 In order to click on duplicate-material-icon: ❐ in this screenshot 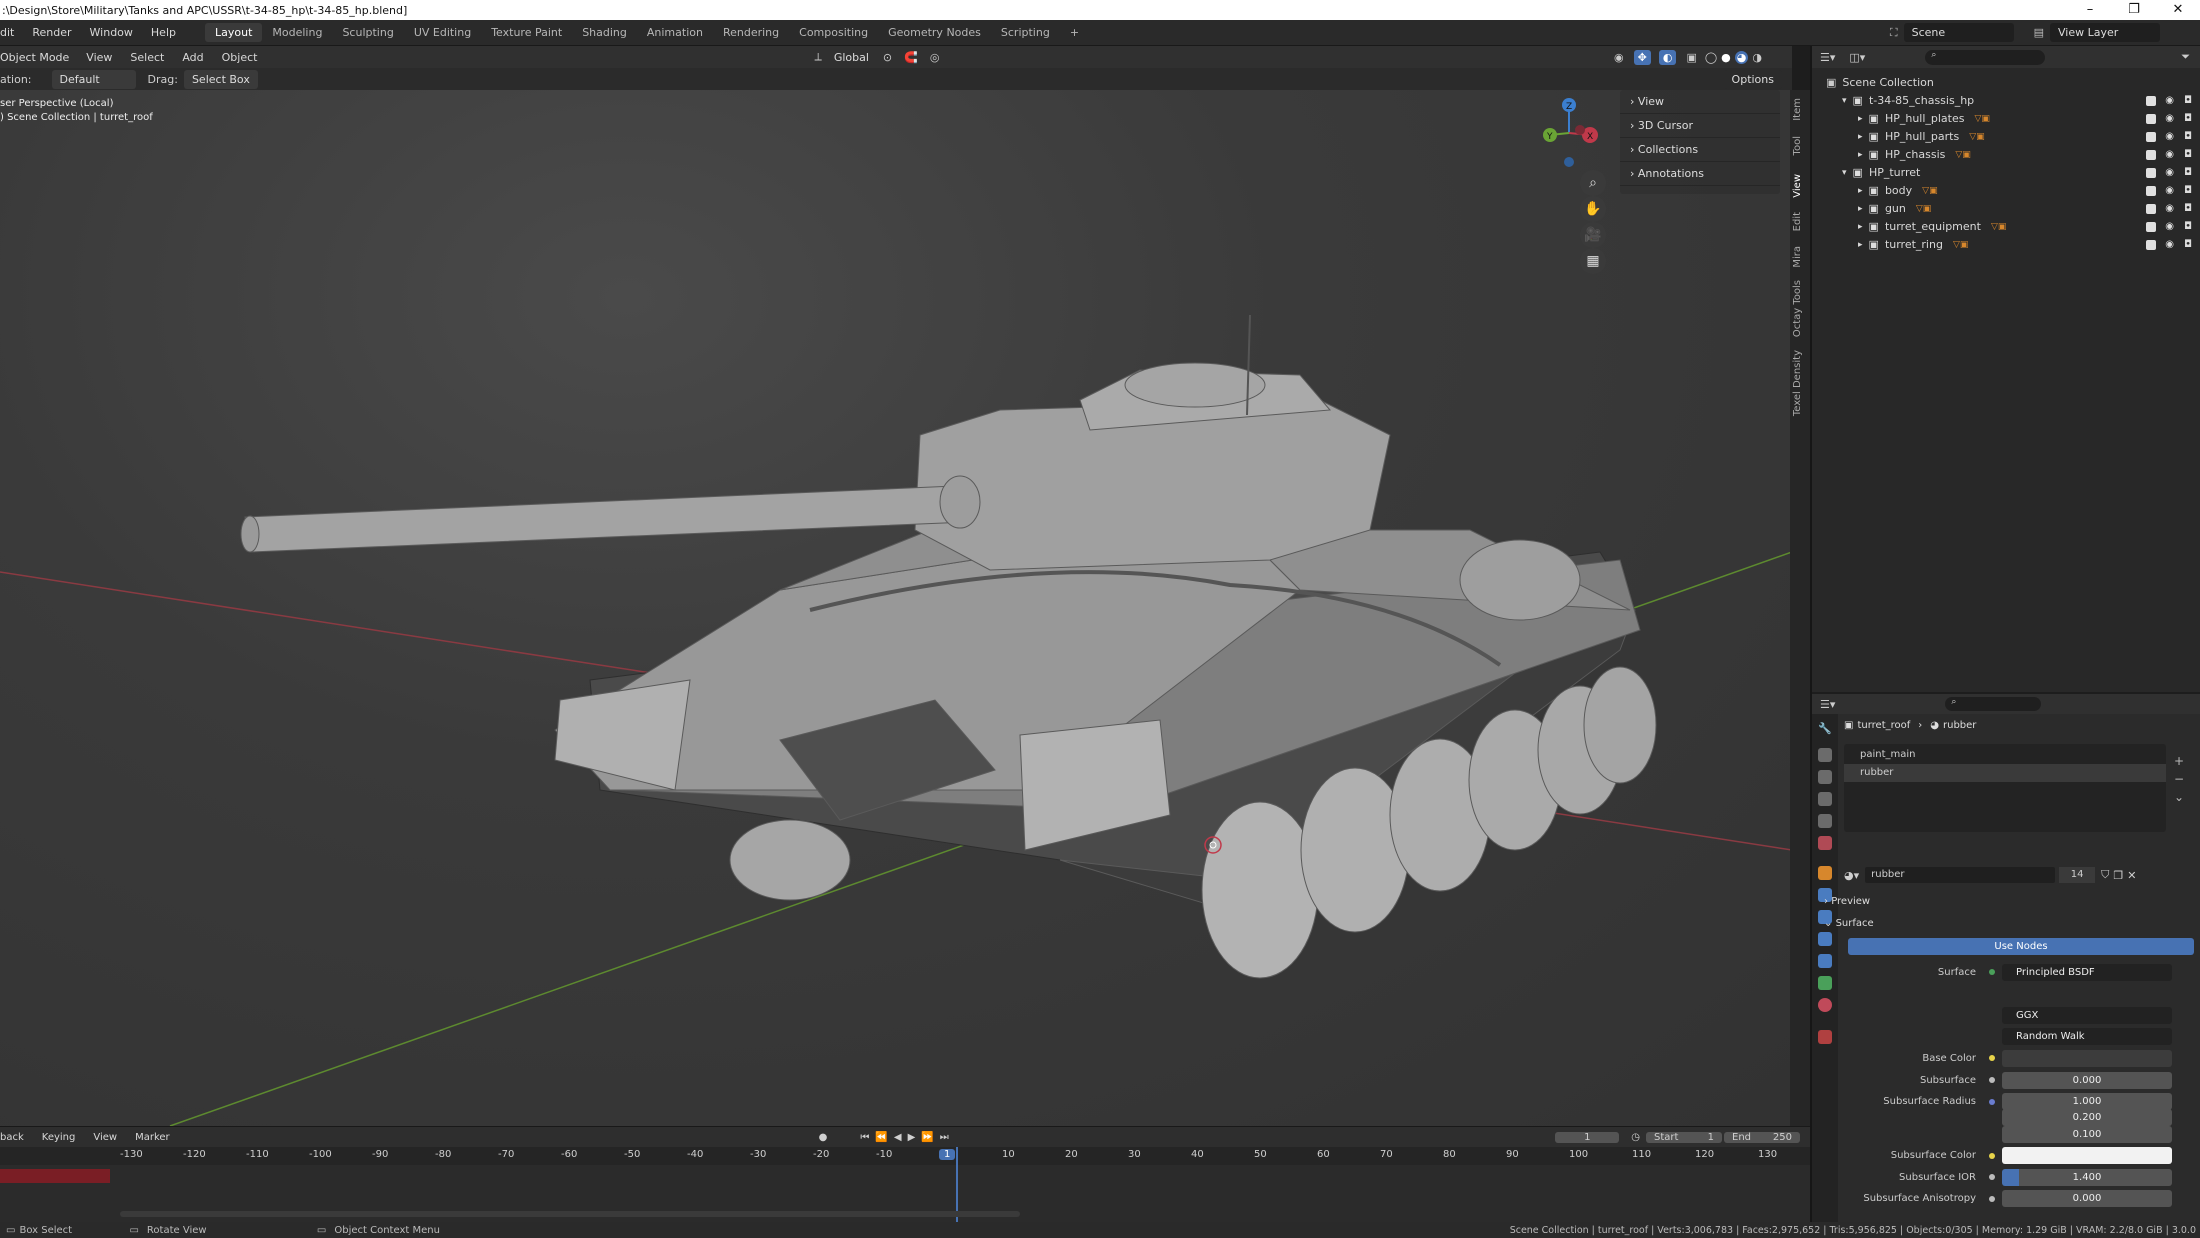, I will do `click(2118, 875)`.